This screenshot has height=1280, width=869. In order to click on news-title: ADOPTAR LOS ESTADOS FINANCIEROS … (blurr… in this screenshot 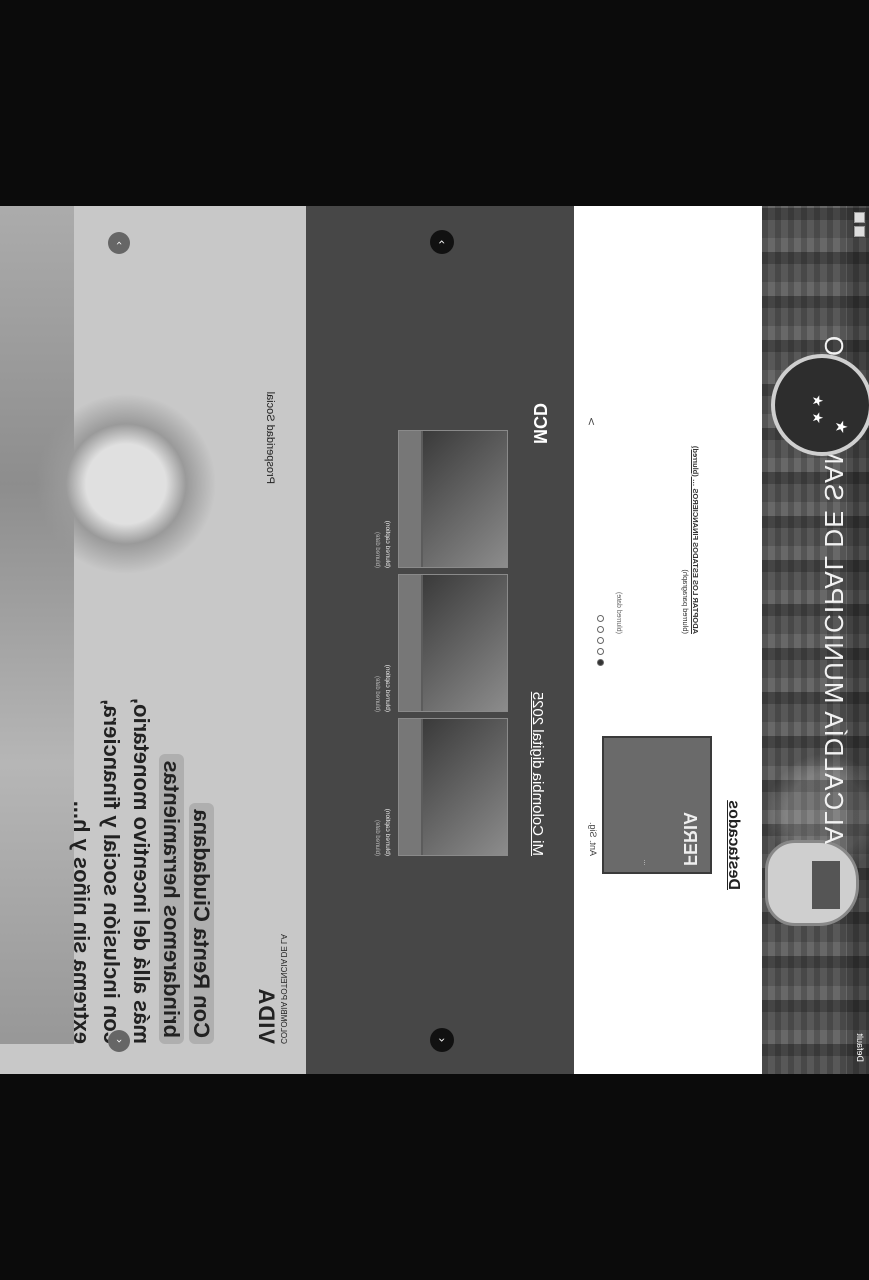, I will do `click(695, 539)`.